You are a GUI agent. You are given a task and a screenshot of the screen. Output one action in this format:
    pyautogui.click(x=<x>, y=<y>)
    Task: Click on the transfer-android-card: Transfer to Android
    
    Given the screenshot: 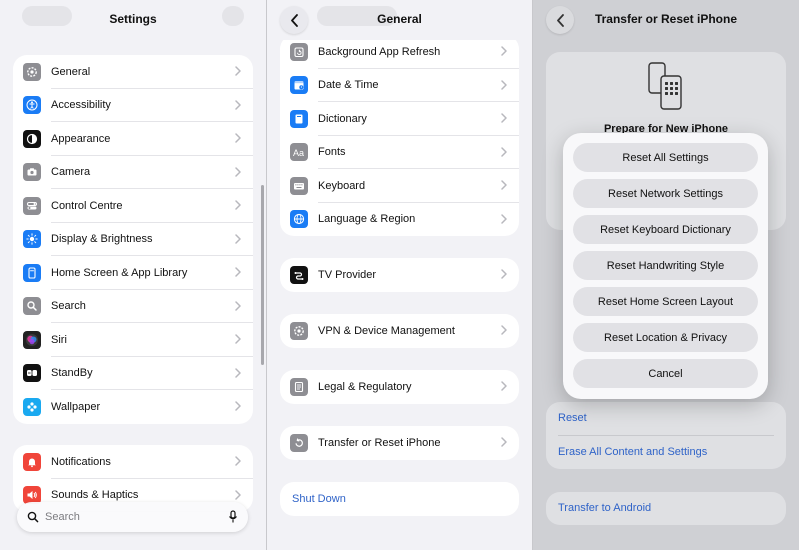 What is the action you would take?
    pyautogui.click(x=666, y=508)
    